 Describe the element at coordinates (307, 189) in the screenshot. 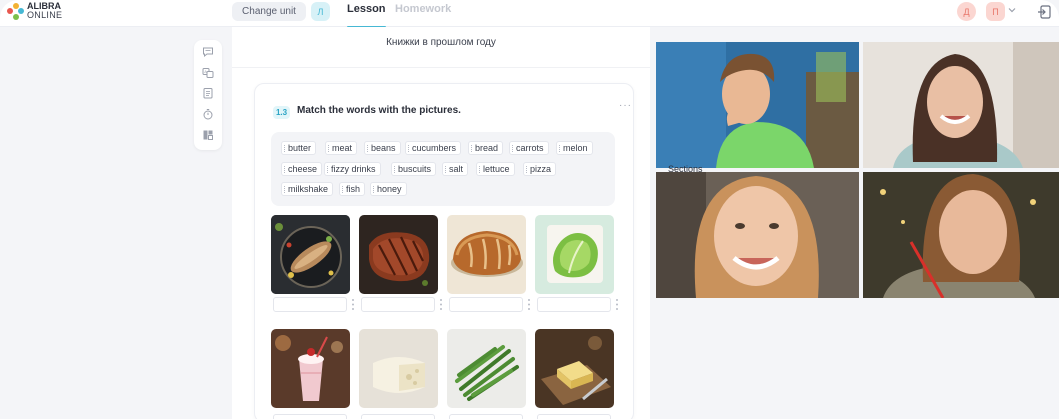

I see `word-chip: milkshake` at that location.